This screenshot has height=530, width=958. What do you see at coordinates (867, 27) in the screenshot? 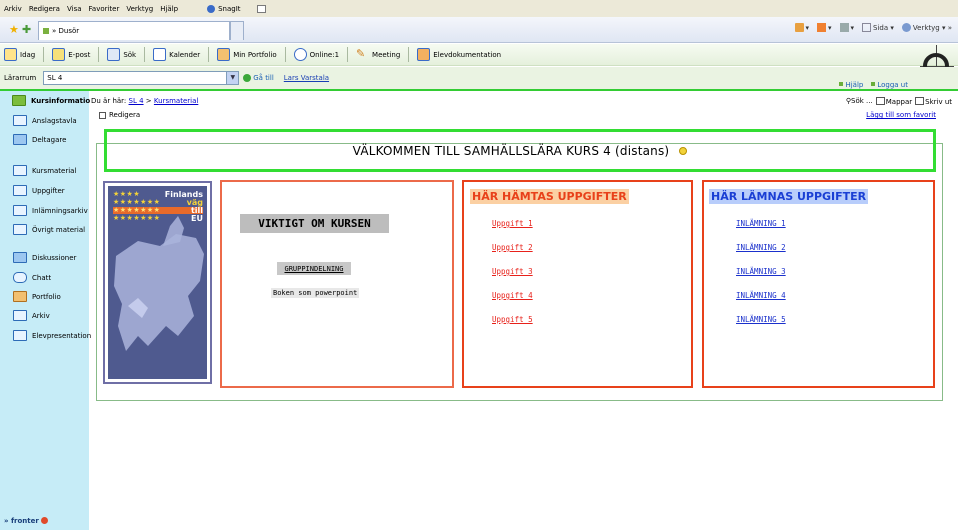
I see `page-icon` at bounding box center [867, 27].